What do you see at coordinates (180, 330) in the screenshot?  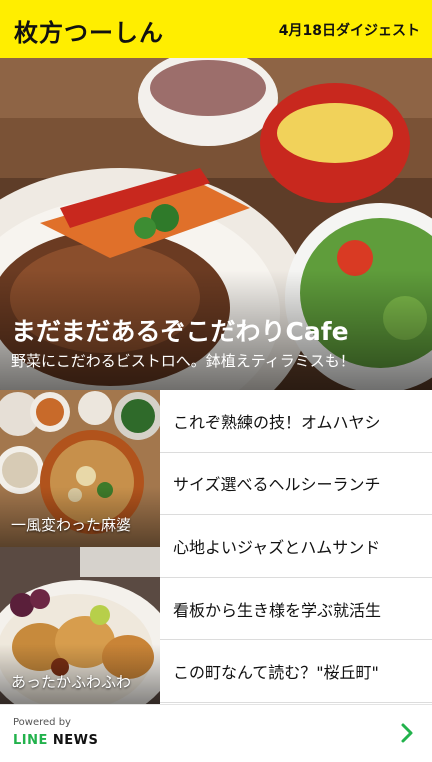 I see `hero-title: まだまだあるぞこだわりCafe` at bounding box center [180, 330].